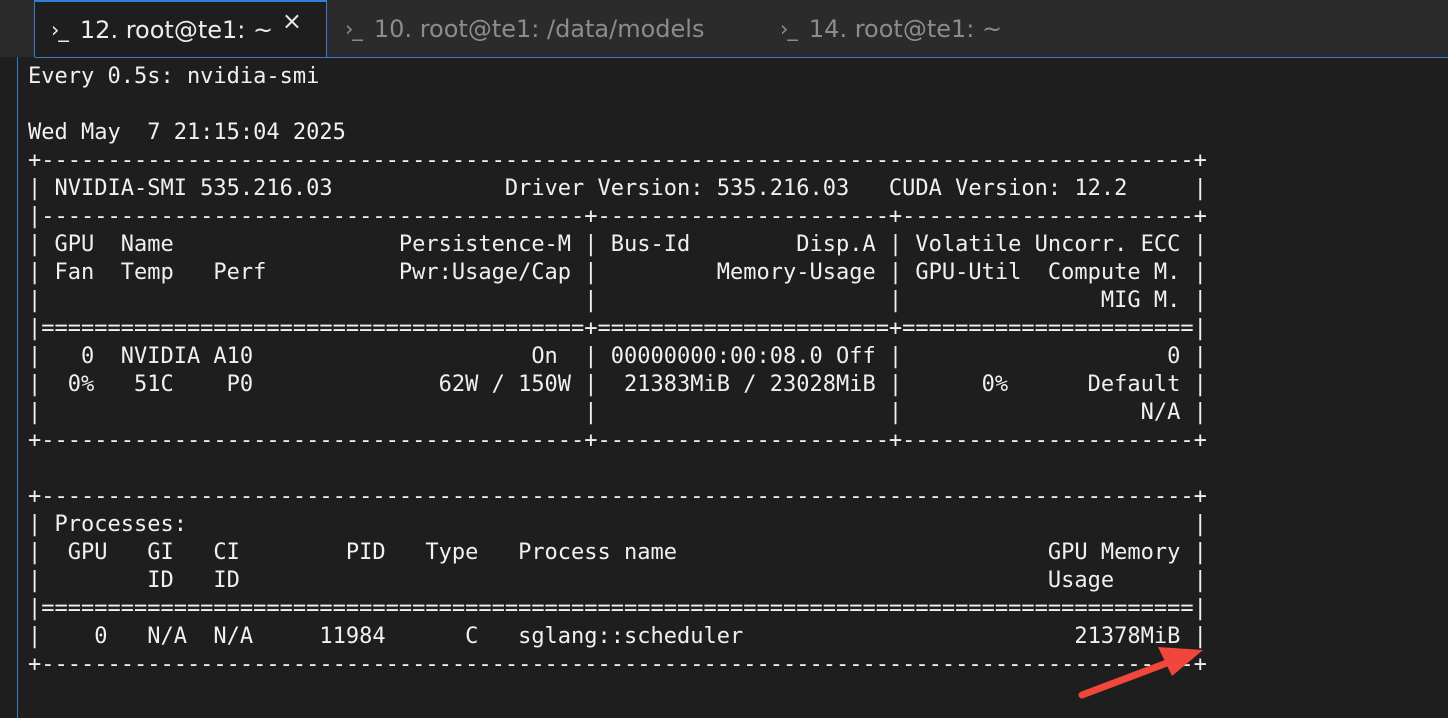 This screenshot has width=1448, height=718. Describe the element at coordinates (617, 524) in the screenshot. I see `processes-title-line: | Processes: |` at that location.